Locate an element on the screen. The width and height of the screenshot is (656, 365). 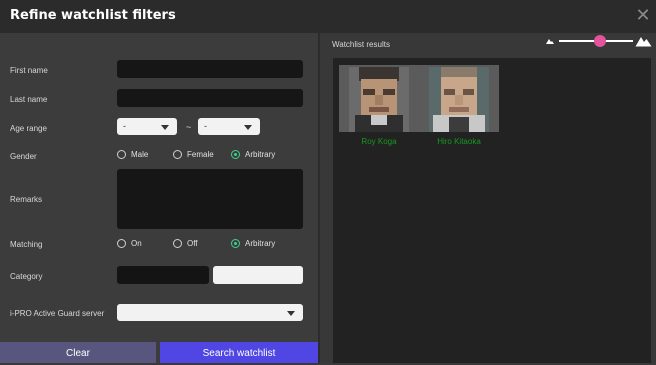
age-to-value: - is located at coordinates (205, 126).